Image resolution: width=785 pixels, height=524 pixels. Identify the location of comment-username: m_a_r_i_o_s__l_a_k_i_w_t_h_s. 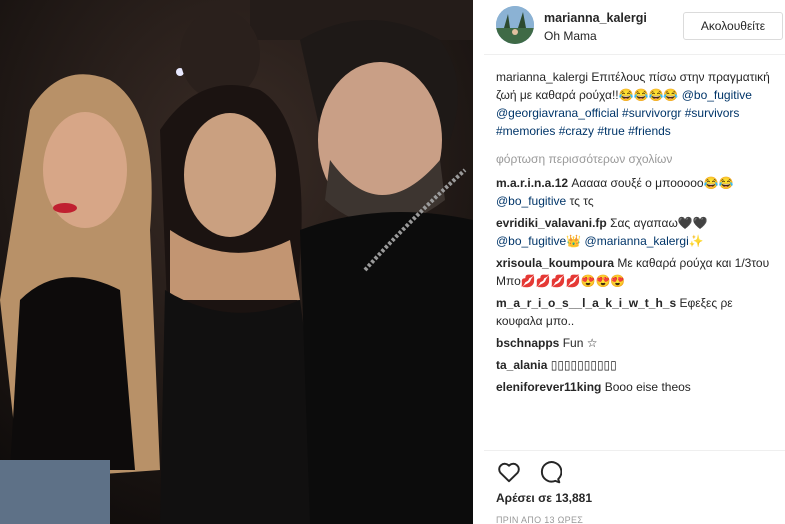
(586, 303).